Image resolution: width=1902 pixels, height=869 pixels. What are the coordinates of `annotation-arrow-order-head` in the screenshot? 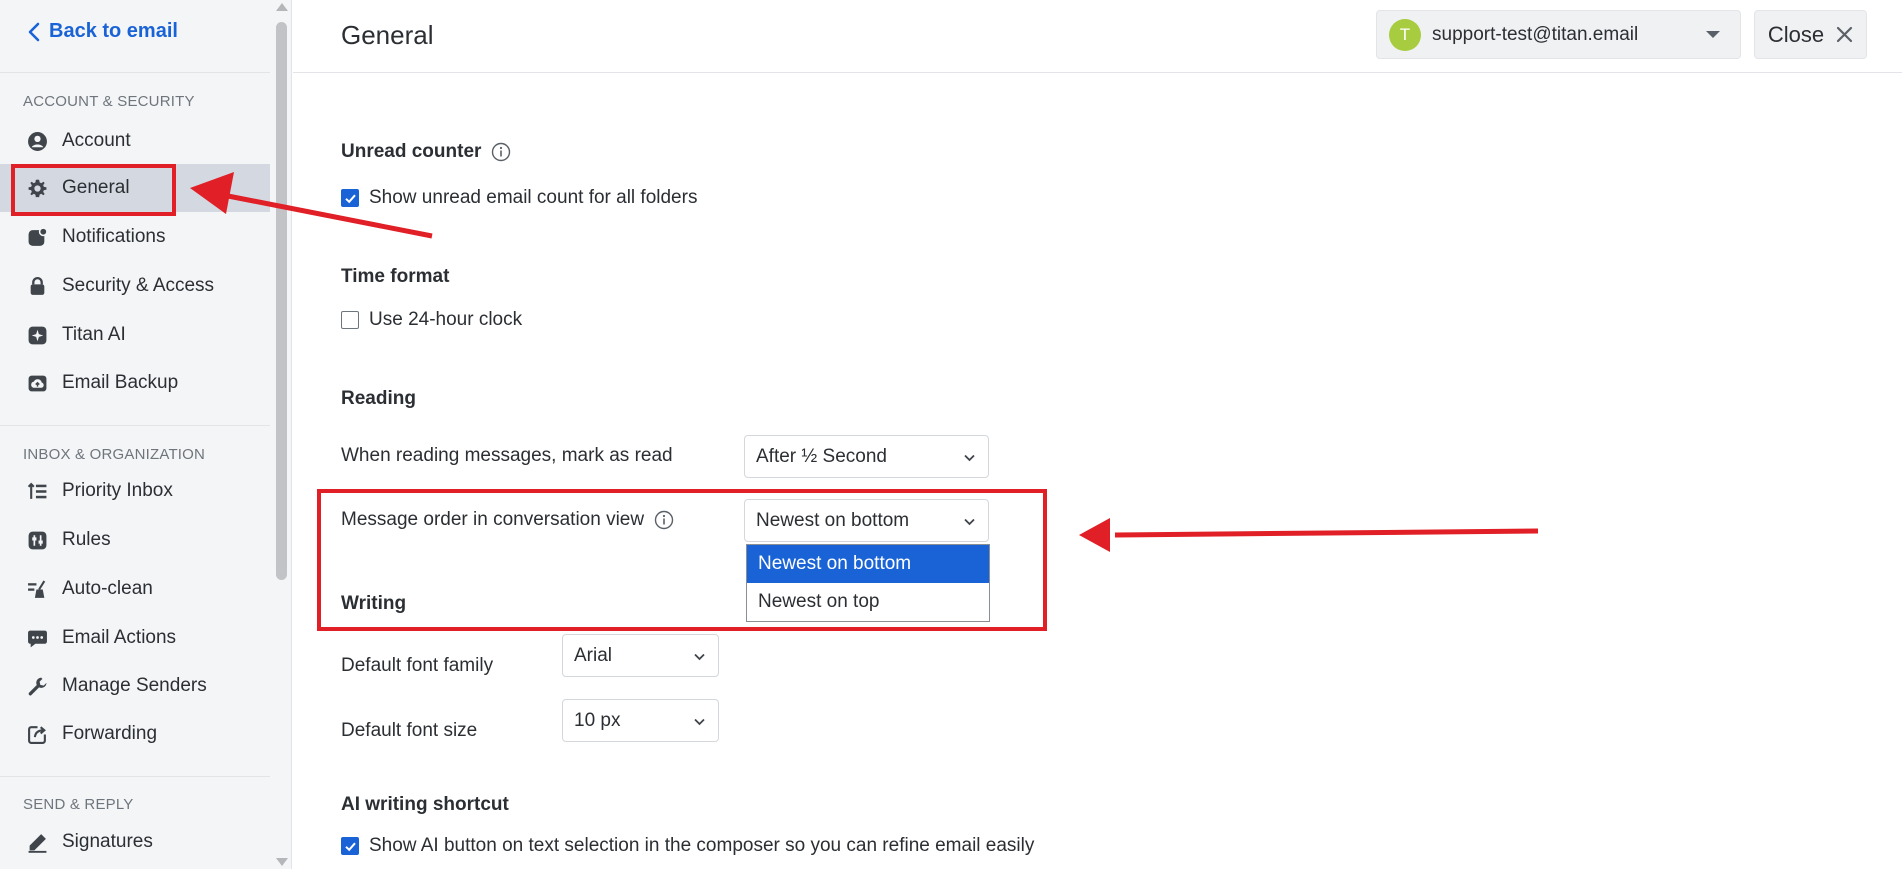 It's located at (1094, 535).